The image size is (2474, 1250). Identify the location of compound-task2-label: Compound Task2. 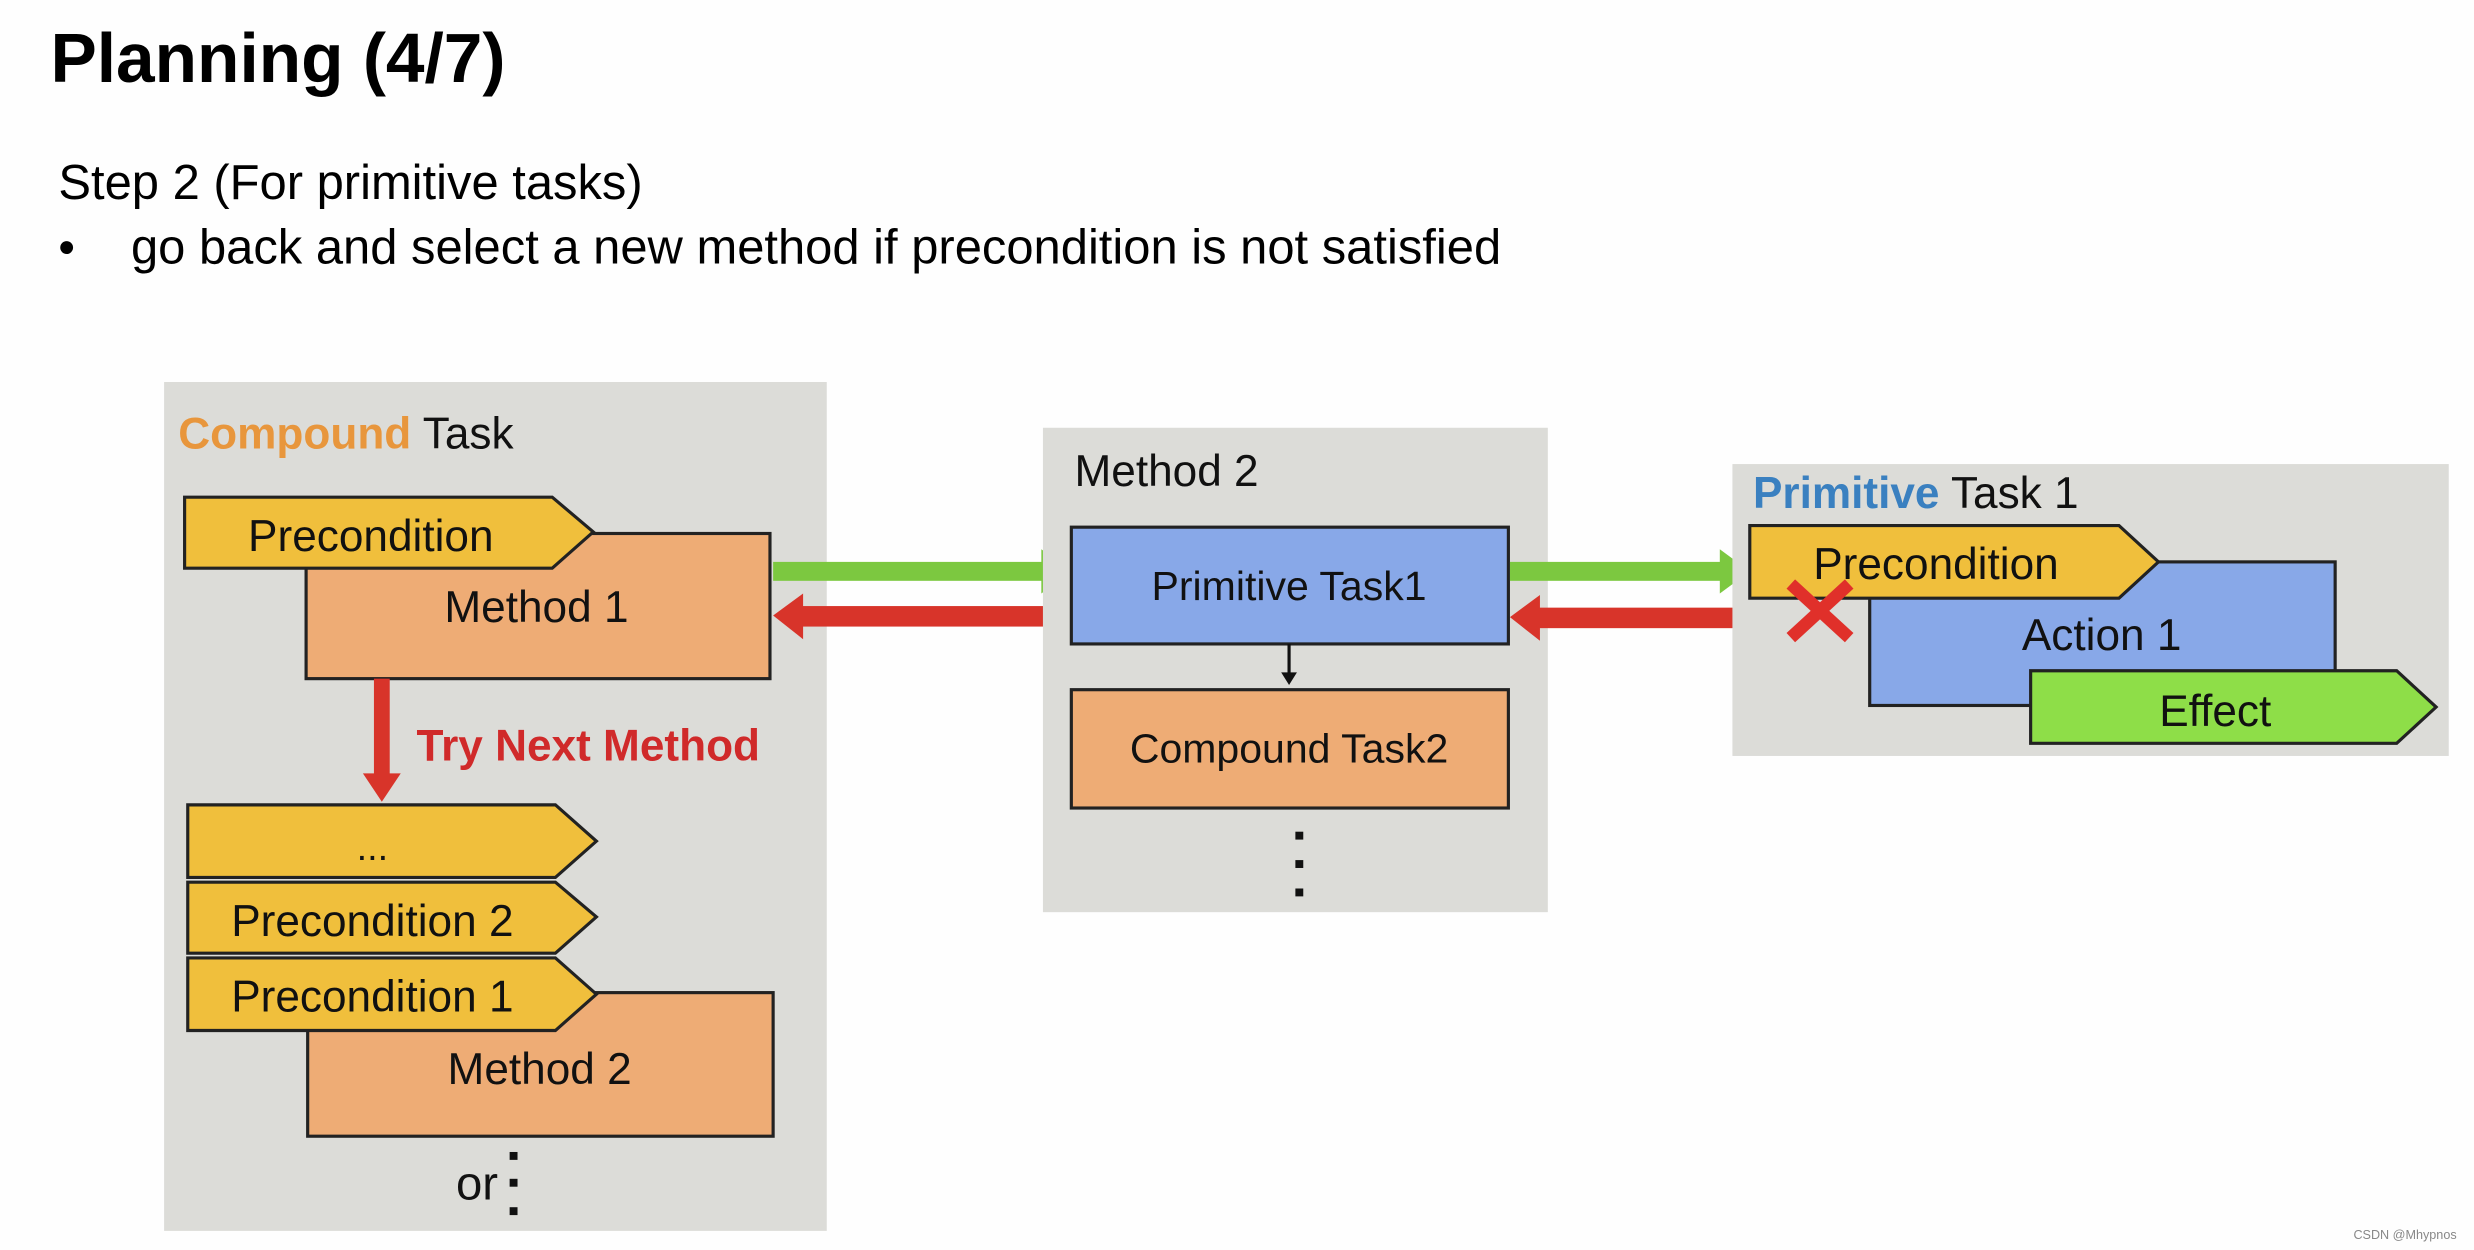
(1289, 748).